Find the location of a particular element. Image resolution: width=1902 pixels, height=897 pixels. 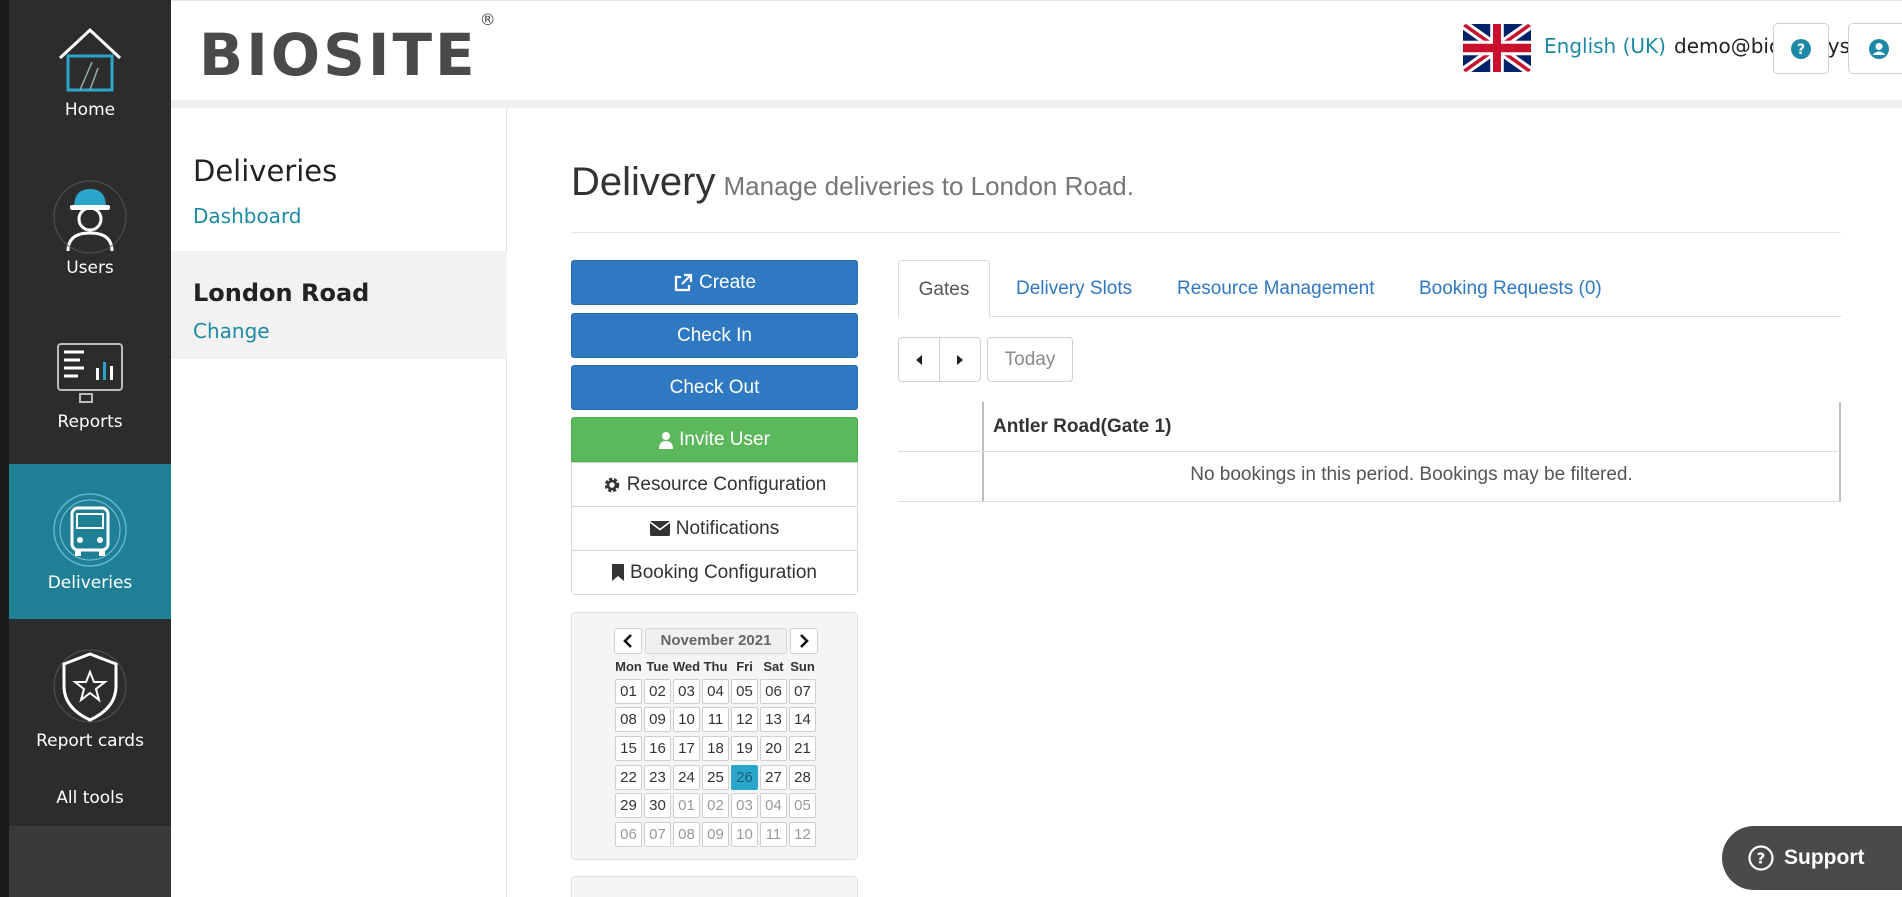

next-period-button is located at coordinates (960, 359).